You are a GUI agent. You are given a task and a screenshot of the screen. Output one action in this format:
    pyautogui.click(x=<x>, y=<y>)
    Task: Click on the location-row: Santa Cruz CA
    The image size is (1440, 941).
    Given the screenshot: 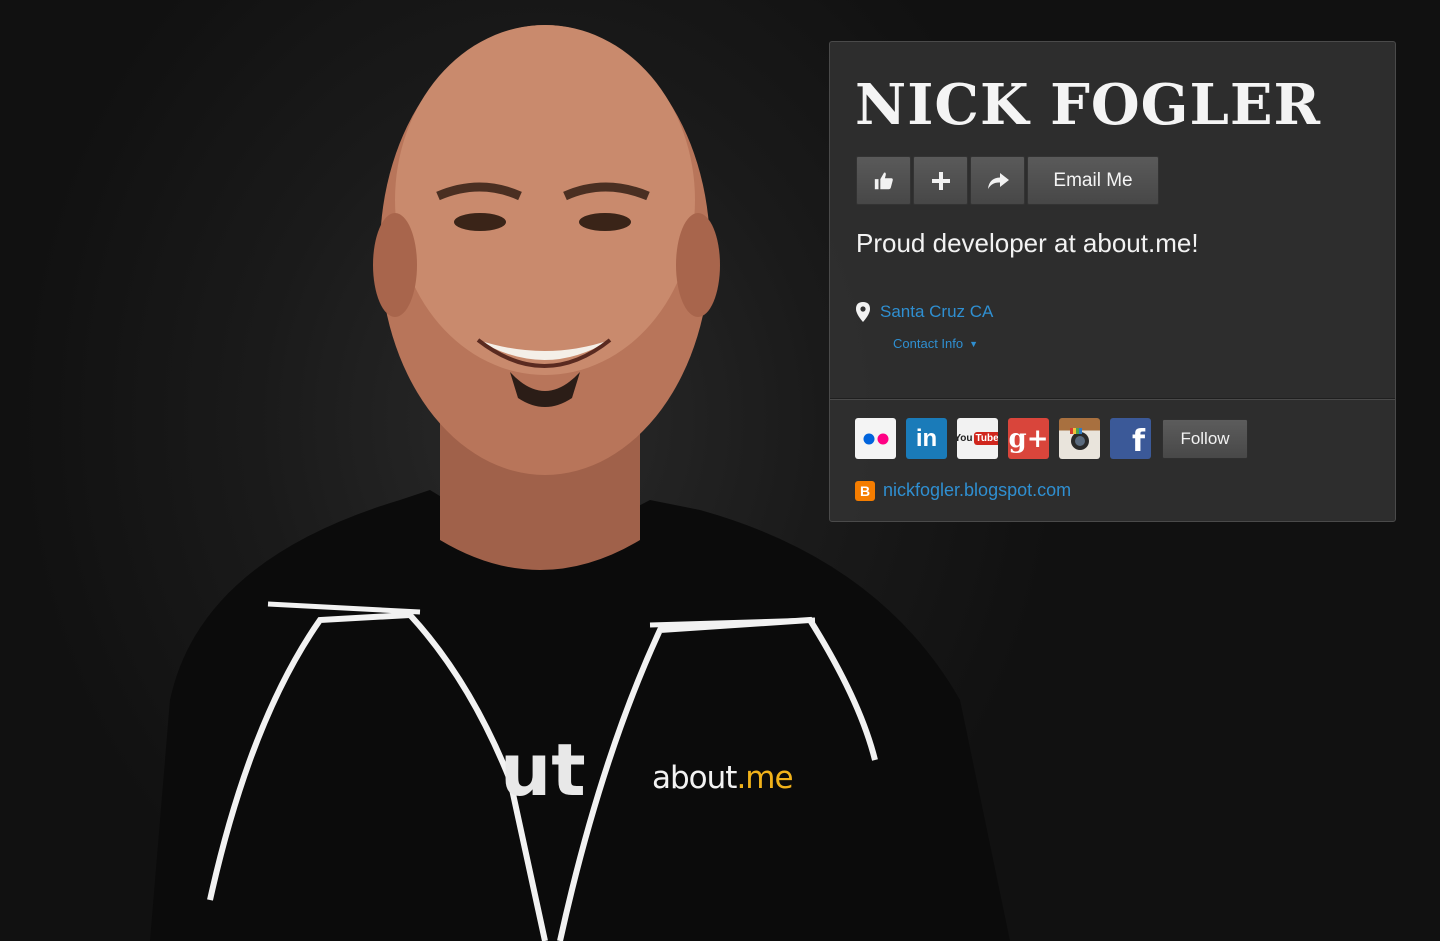 What is the action you would take?
    pyautogui.click(x=924, y=312)
    